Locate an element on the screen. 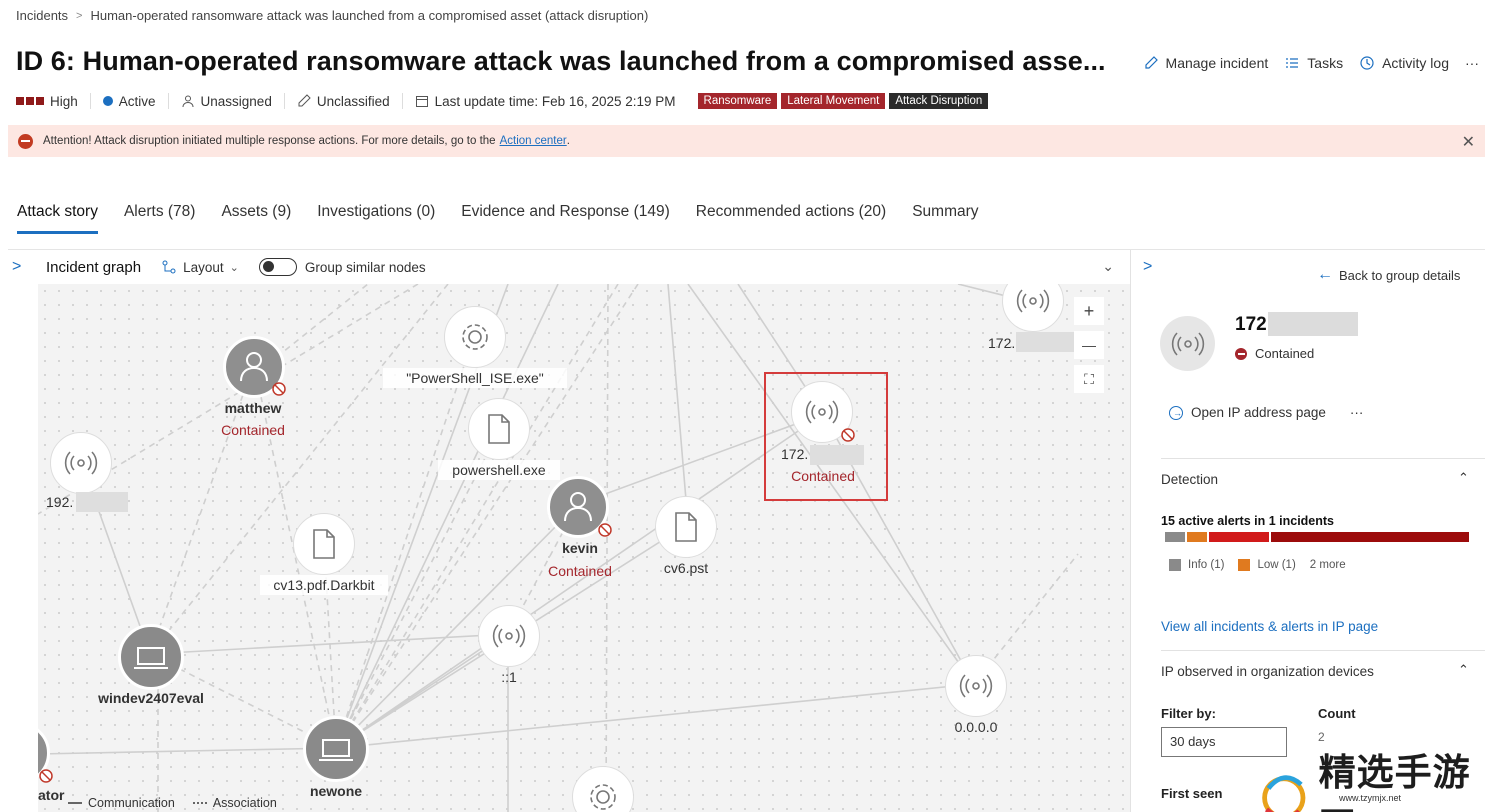 This screenshot has height=812, width=1501. tab-evidence-response: Evidence and Response (149) is located at coordinates (565, 218).